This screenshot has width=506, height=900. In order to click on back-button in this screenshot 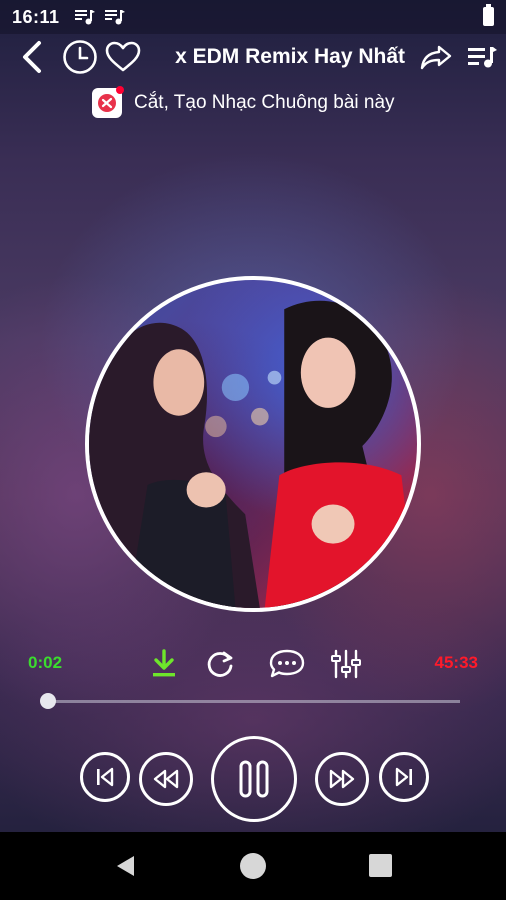, I will do `click(32, 57)`.